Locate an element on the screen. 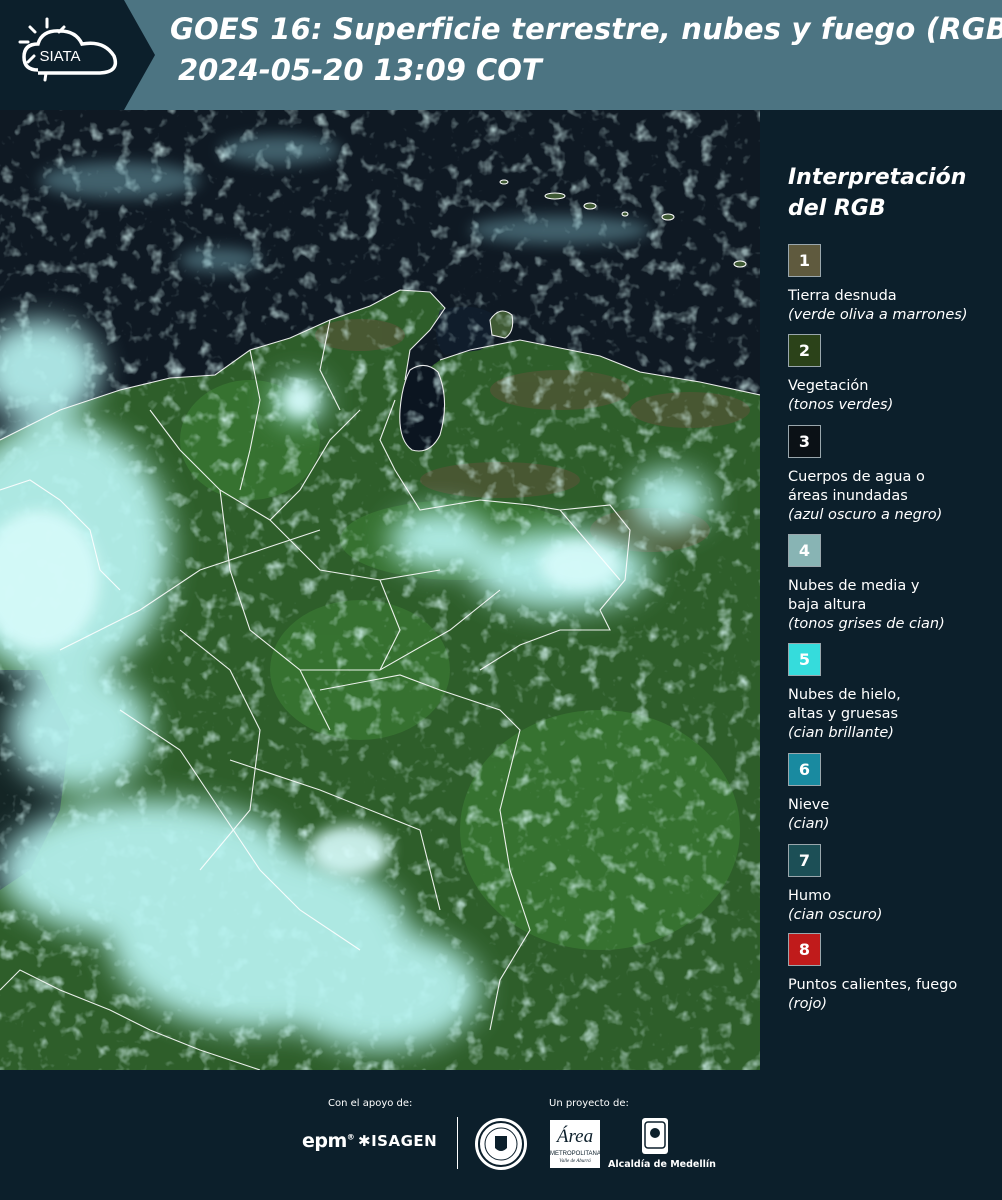  legend-swatch-2: 2 is located at coordinates (804, 350).